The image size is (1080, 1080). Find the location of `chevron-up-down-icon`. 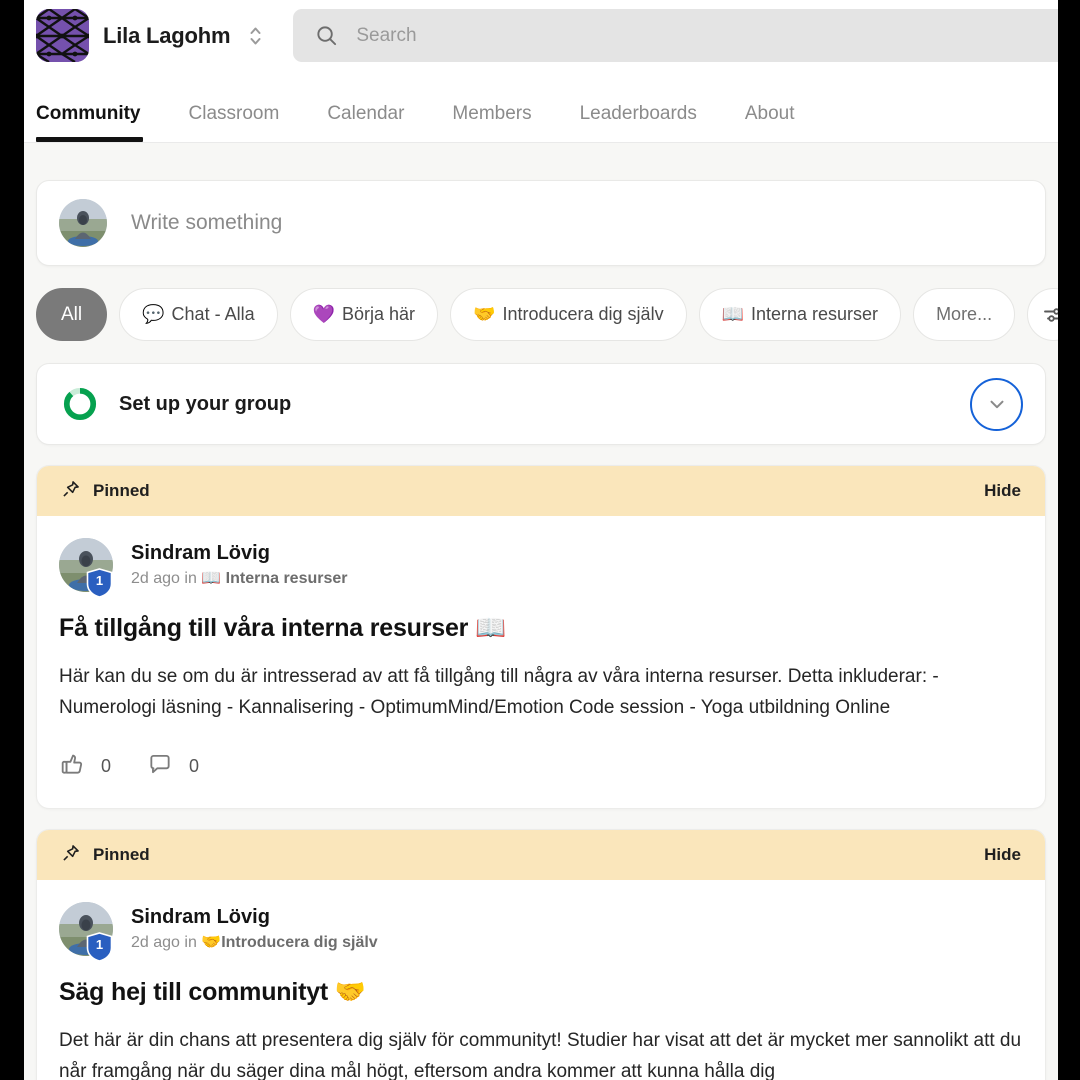

chevron-up-down-icon is located at coordinates (255, 36).